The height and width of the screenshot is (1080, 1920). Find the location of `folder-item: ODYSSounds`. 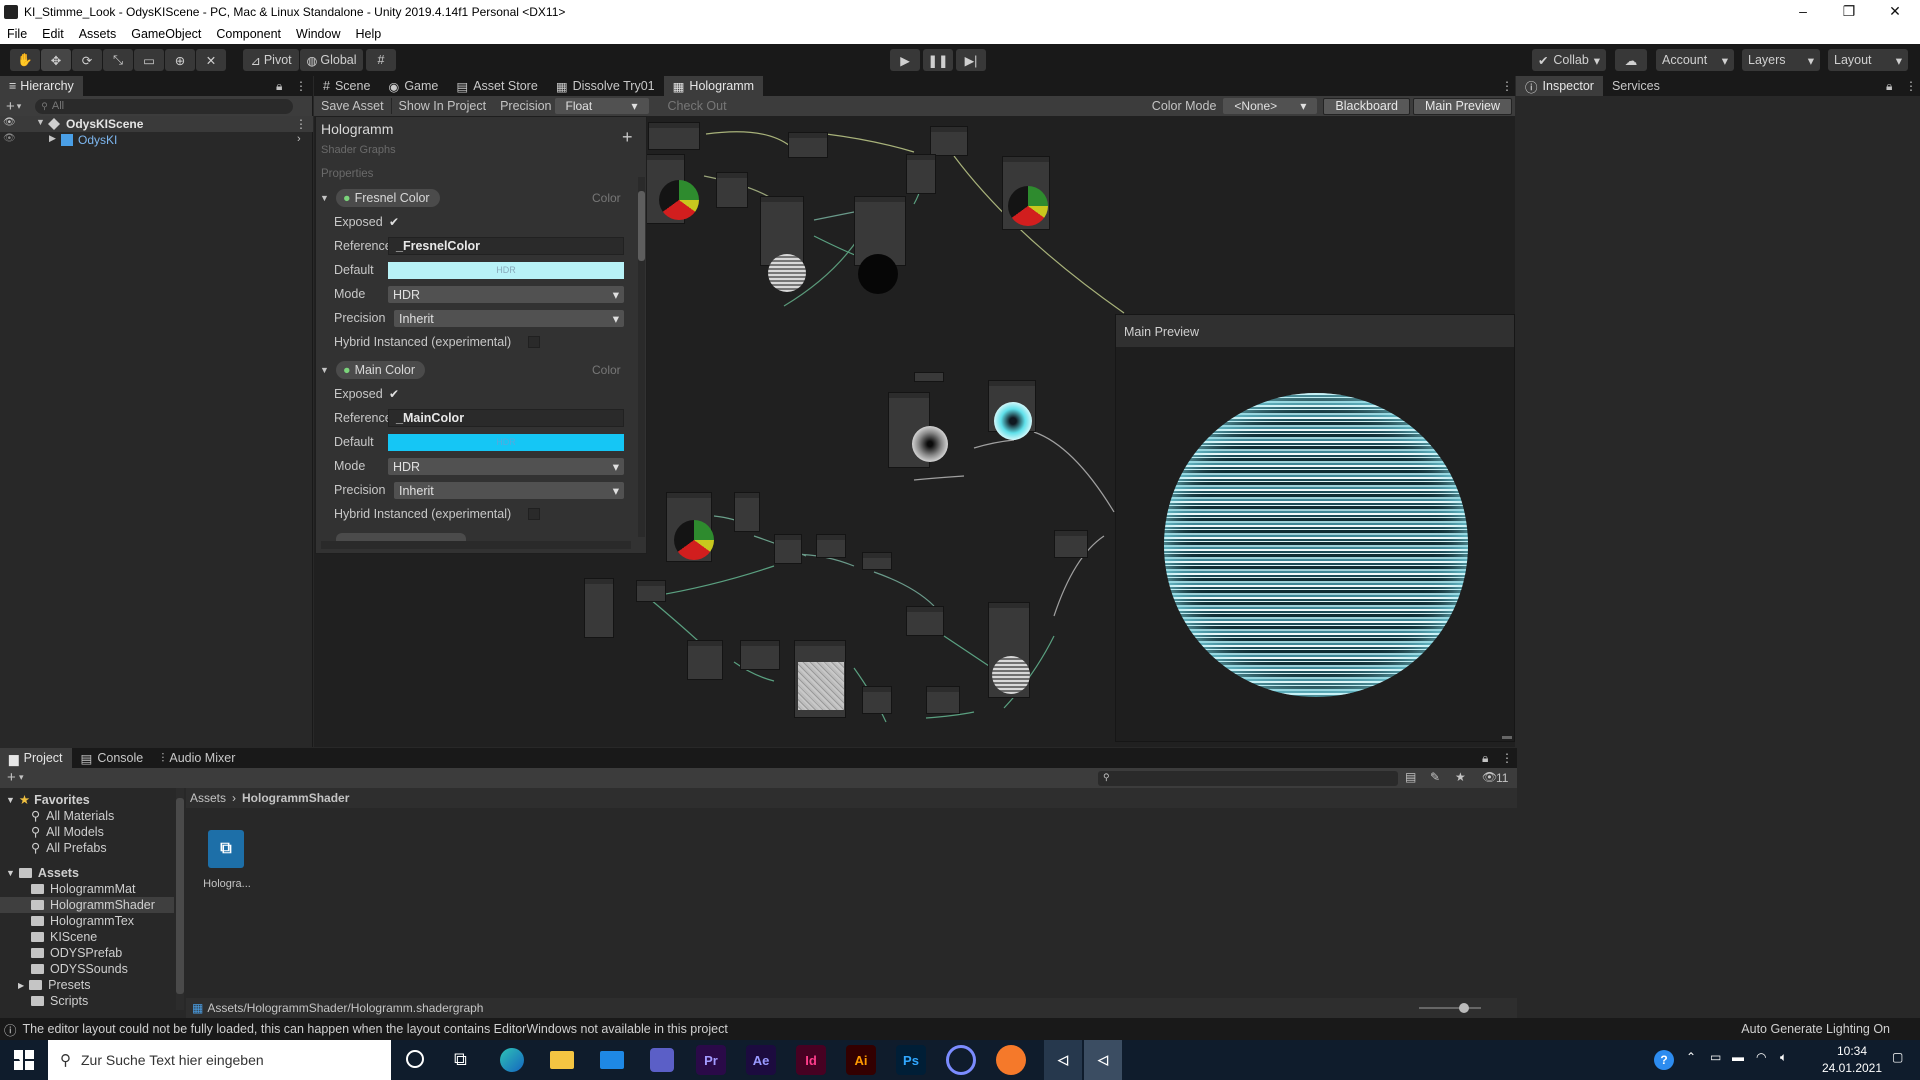

folder-item: ODYSSounds is located at coordinates (79, 969).